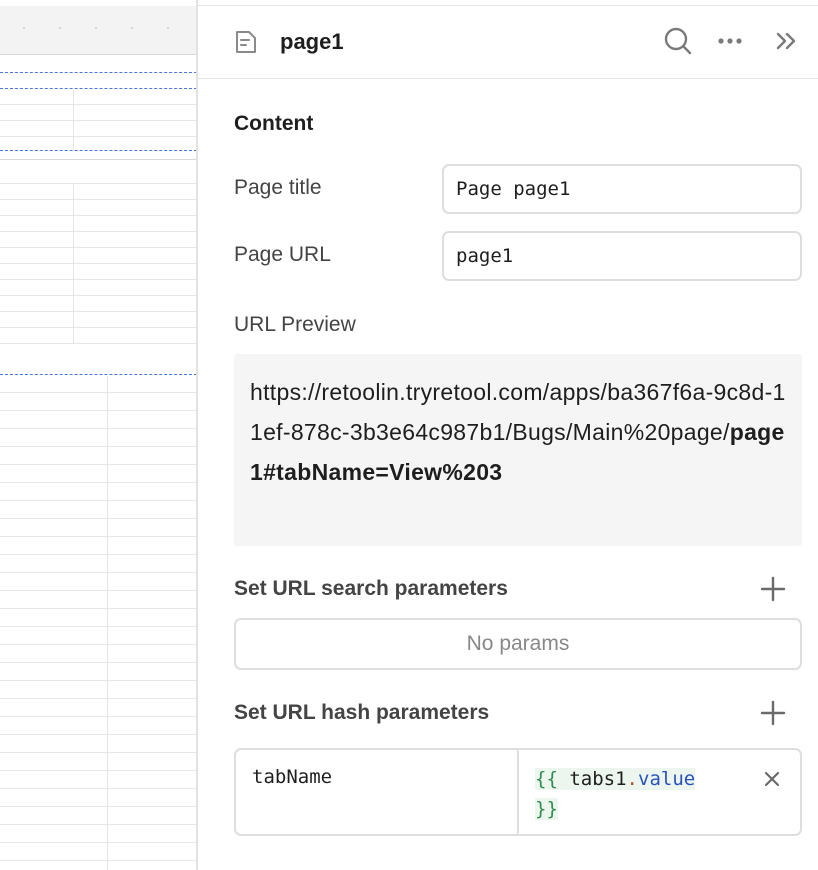  I want to click on page-title-label: Page title, so click(278, 187).